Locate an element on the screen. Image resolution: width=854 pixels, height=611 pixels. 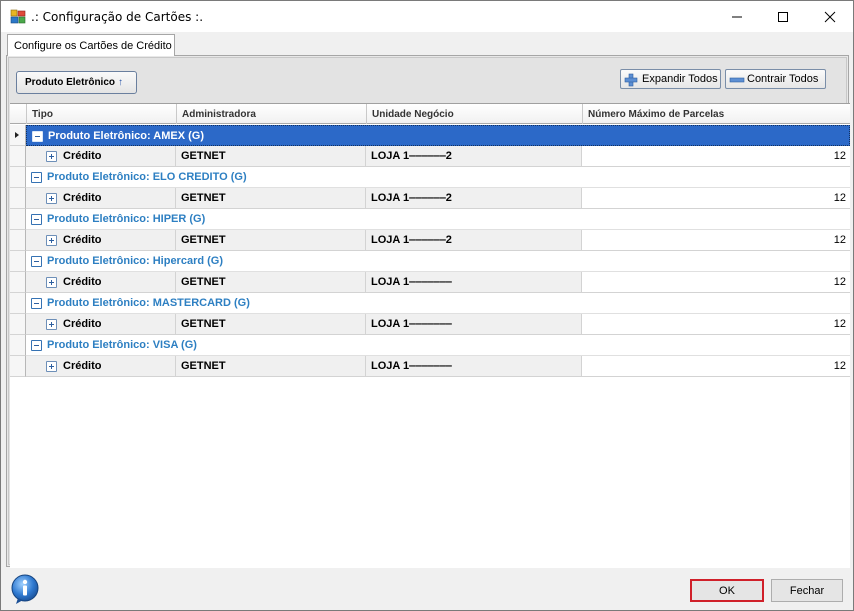
collapse-all-button: Contrair Todos is located at coordinates (775, 79).